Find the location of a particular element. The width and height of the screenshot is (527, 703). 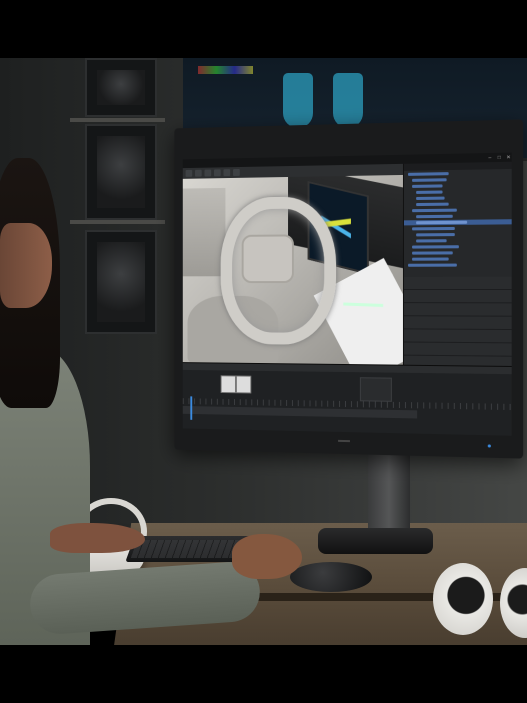

wall-display-toolbar is located at coordinates (225, 70).